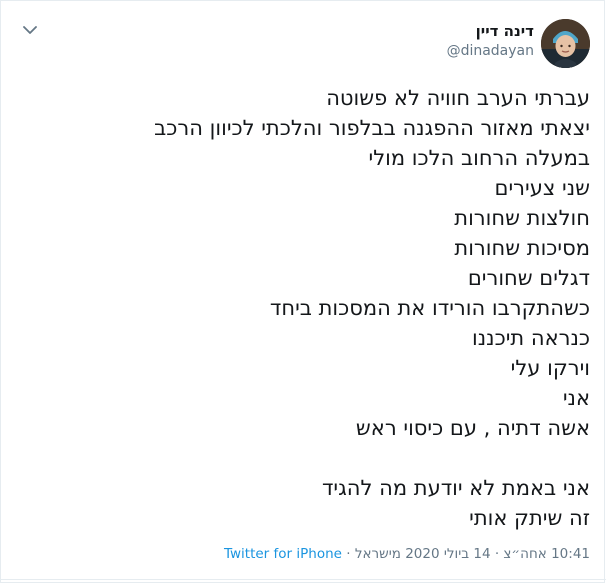 The height and width of the screenshot is (585, 607). I want to click on display-name: דינה דיין, so click(505, 31).